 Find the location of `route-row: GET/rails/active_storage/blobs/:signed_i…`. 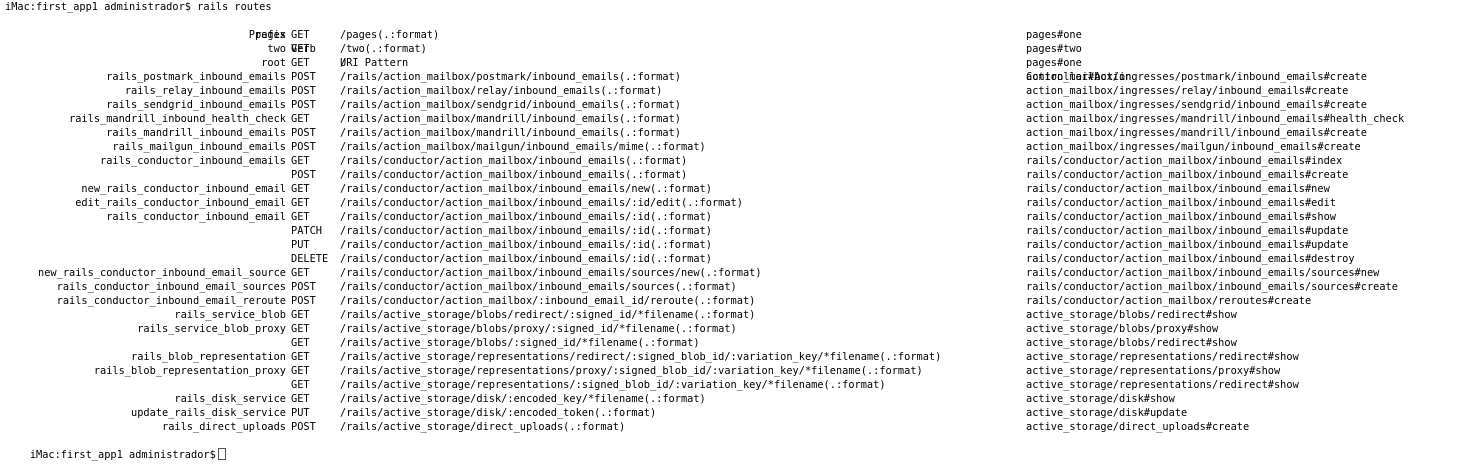

route-row: GET/rails/active_storage/blobs/:signed_i… is located at coordinates (735, 343).